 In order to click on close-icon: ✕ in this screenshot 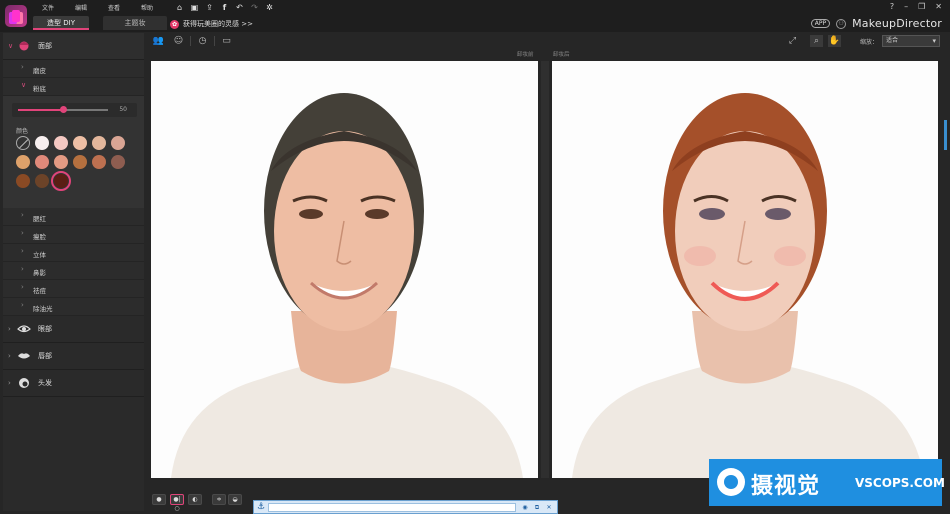, I will do `click(549, 507)`.